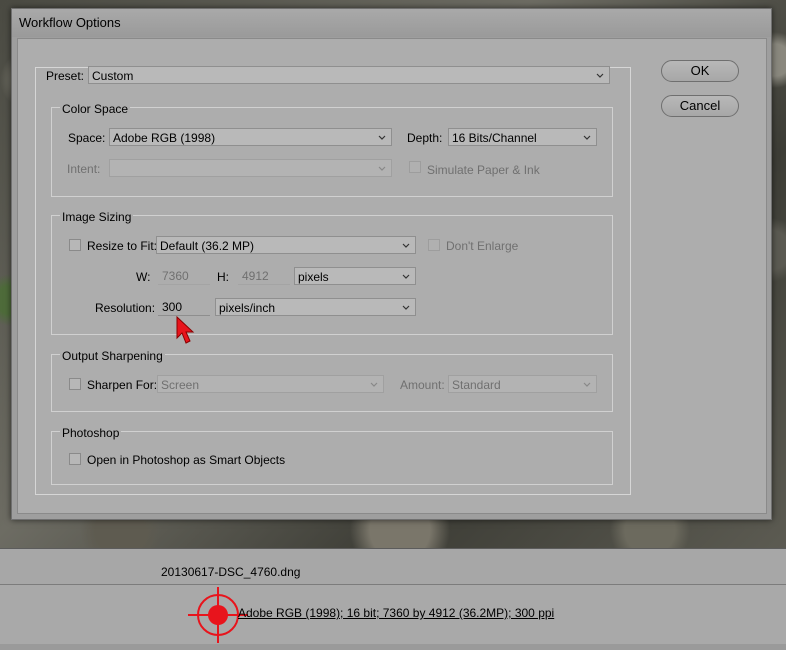  I want to click on simulate-paper-label: Simulate Paper & Ink, so click(483, 170).